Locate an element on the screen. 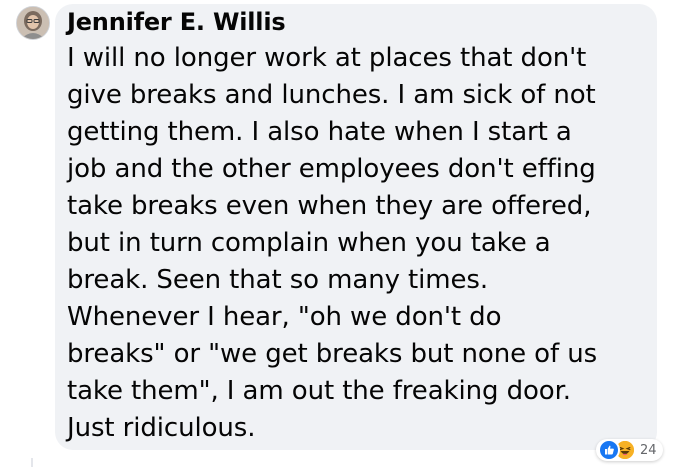 This screenshot has width=700, height=467. reaction-count: 24 is located at coordinates (648, 450).